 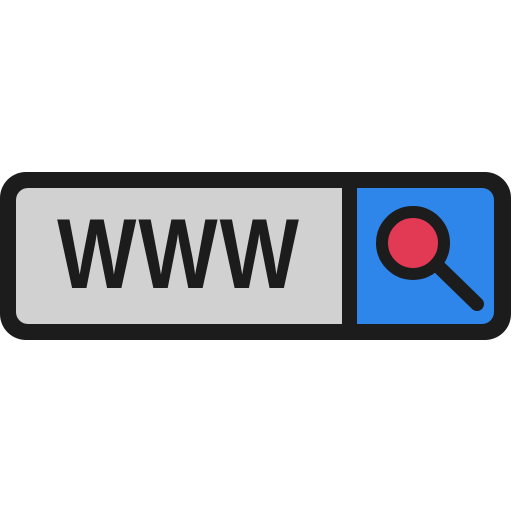 I want to click on url-text: WWW, so click(x=179, y=254).